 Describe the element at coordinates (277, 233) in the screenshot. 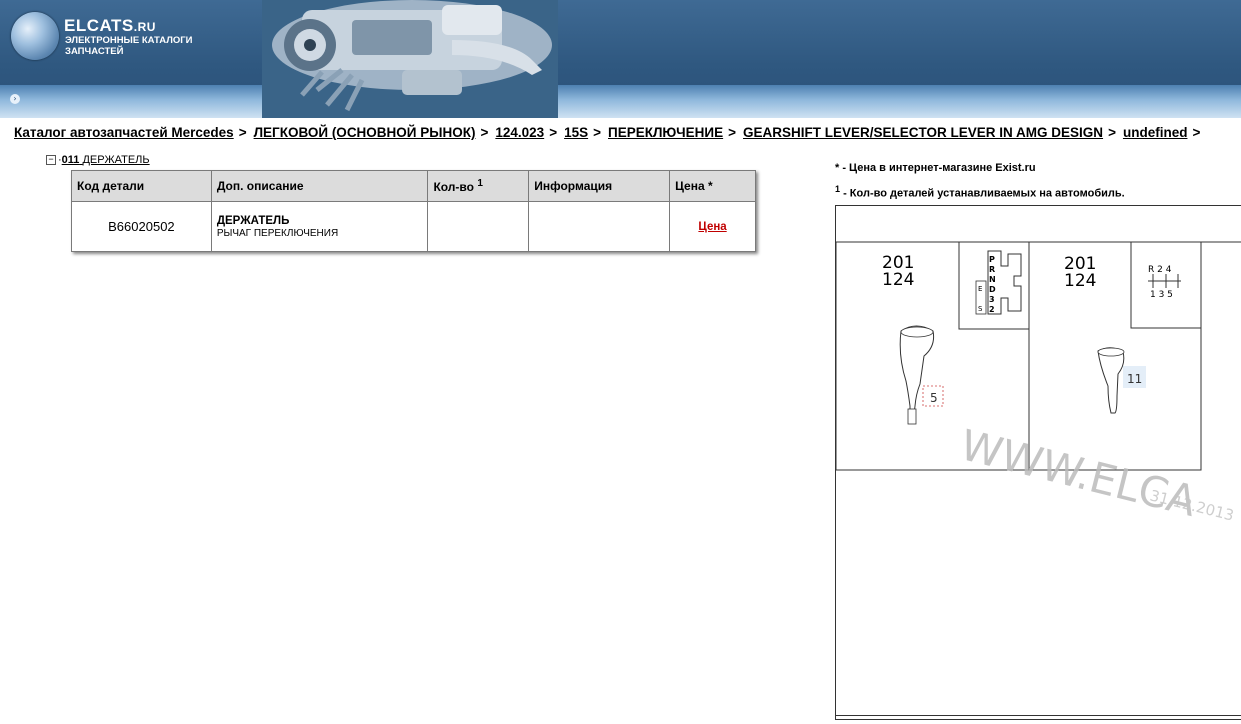

I see `part-subname: РЫЧАГ ПЕРЕКЛЮЧЕНИЯ` at that location.